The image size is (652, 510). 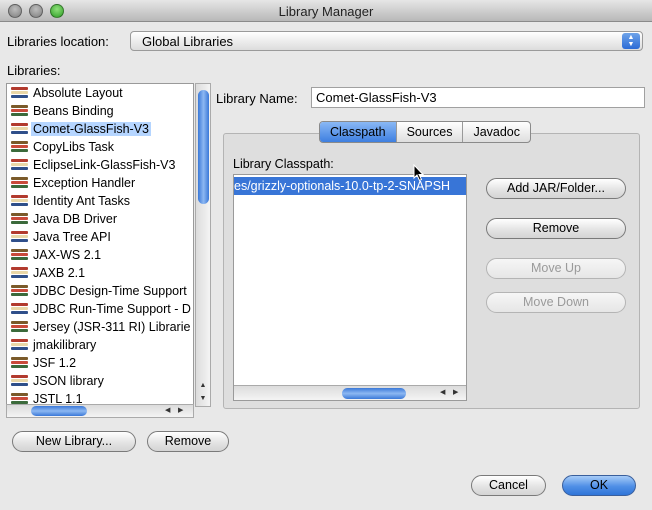 What do you see at coordinates (68, 381) in the screenshot?
I see `library-item-label: JSON library` at bounding box center [68, 381].